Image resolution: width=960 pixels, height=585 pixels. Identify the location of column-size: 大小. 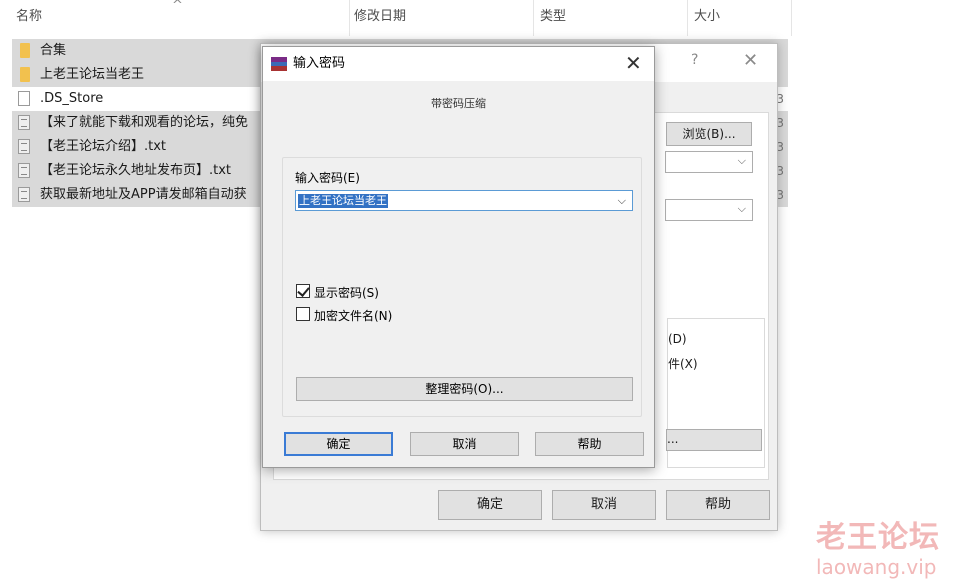
(741, 18).